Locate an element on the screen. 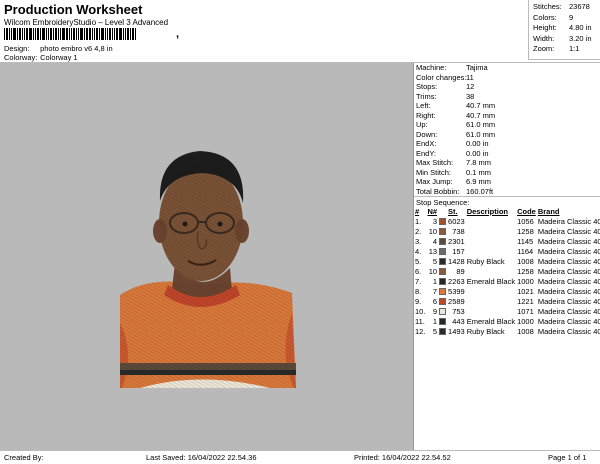 This screenshot has height=464, width=600. stitch-texture is located at coordinates (201, 223).